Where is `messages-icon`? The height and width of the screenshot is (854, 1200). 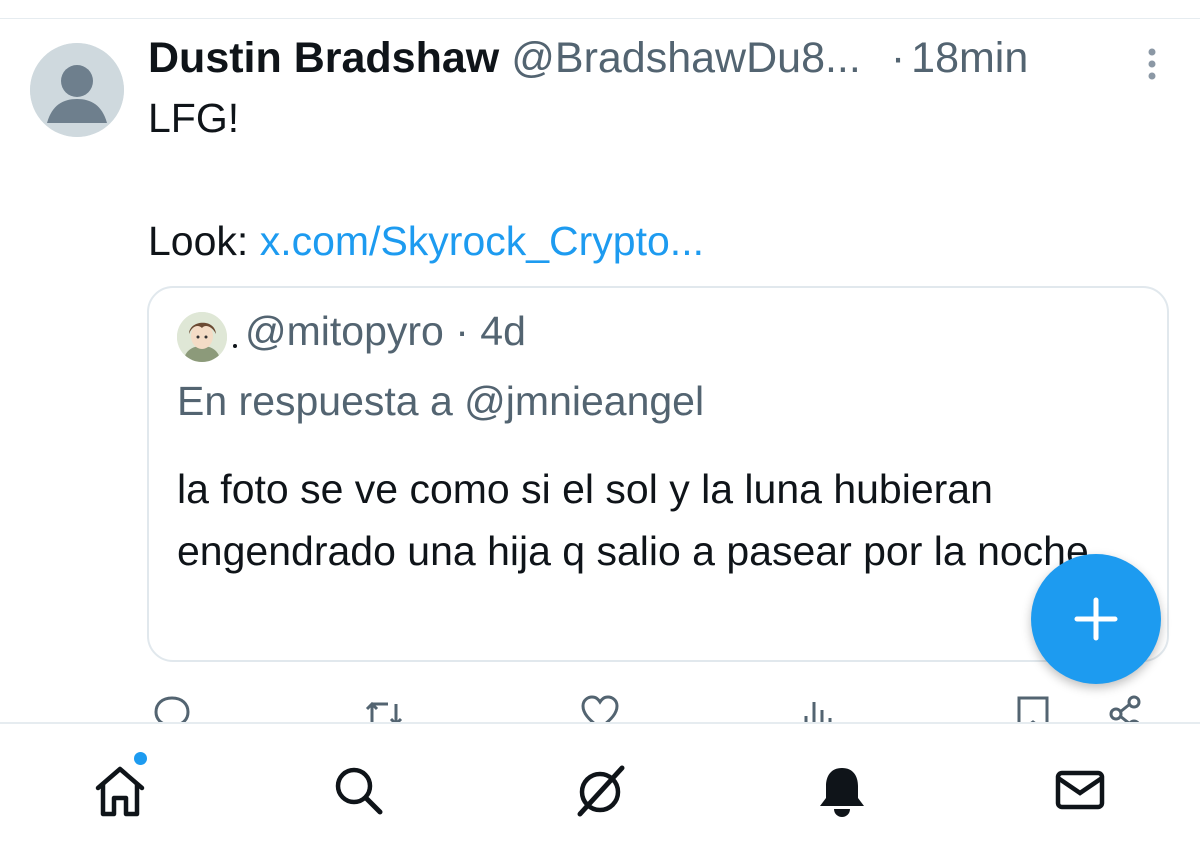
messages-icon is located at coordinates (1080, 790).